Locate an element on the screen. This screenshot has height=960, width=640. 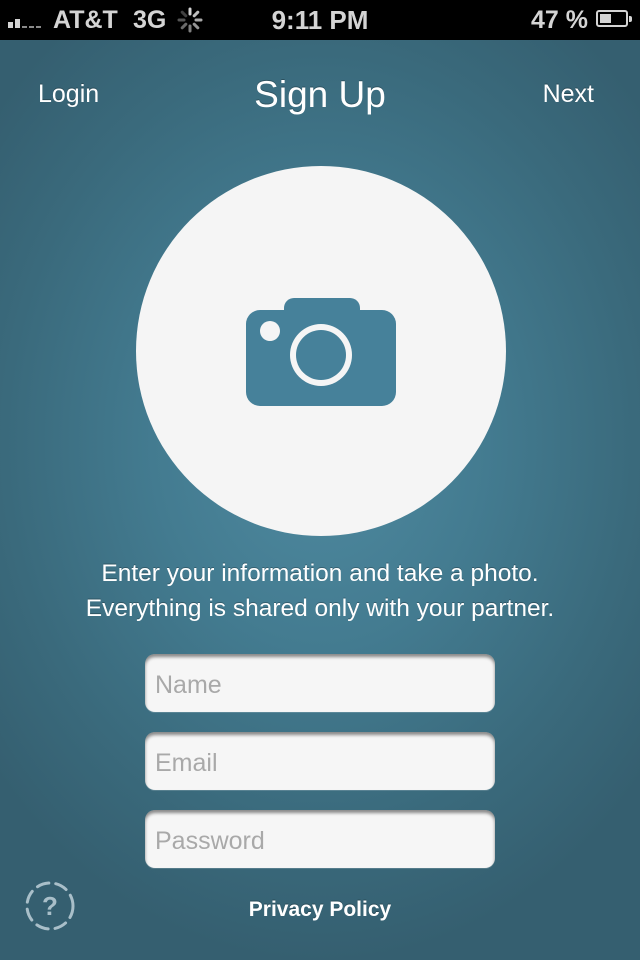
password-field is located at coordinates (320, 839).